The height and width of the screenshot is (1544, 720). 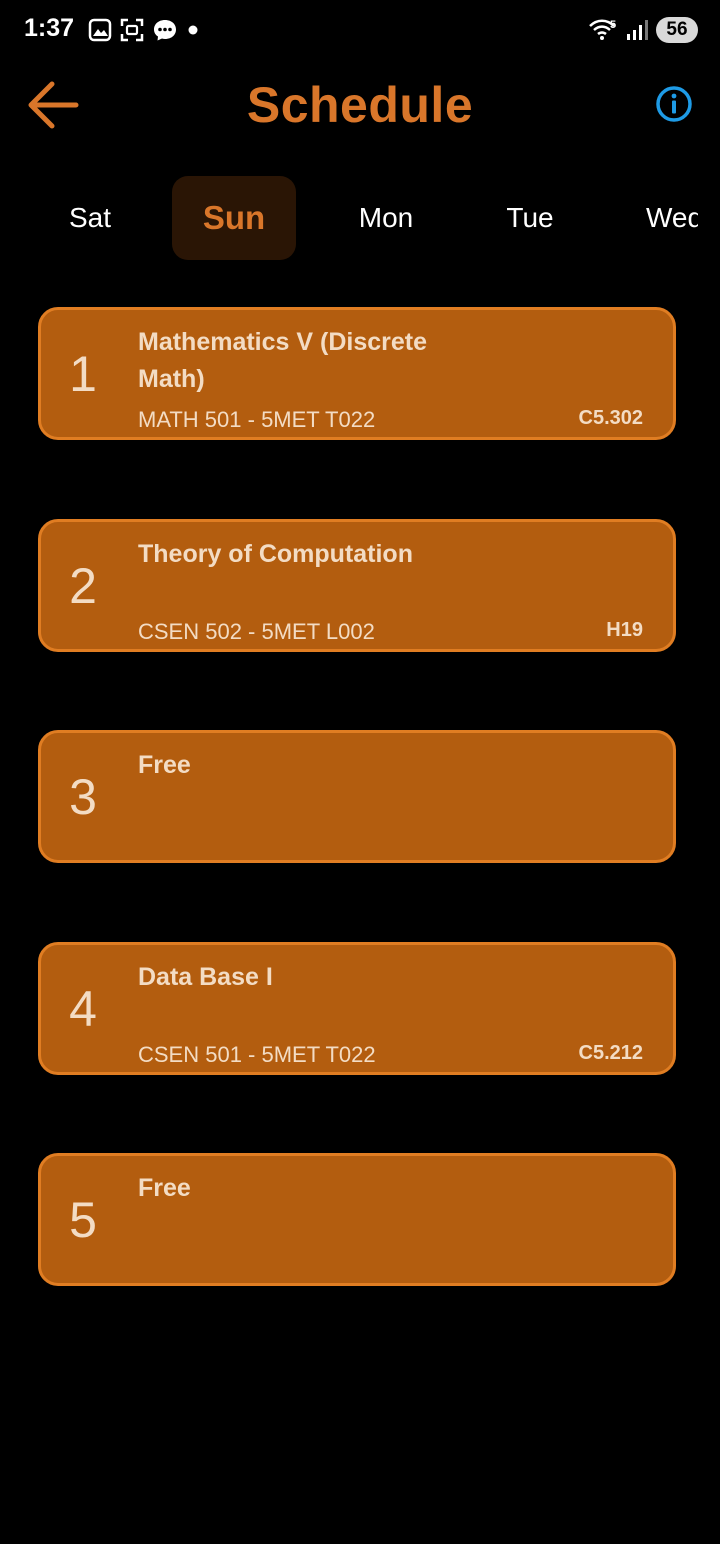 I want to click on room-label: C5.212, so click(x=611, y=1053).